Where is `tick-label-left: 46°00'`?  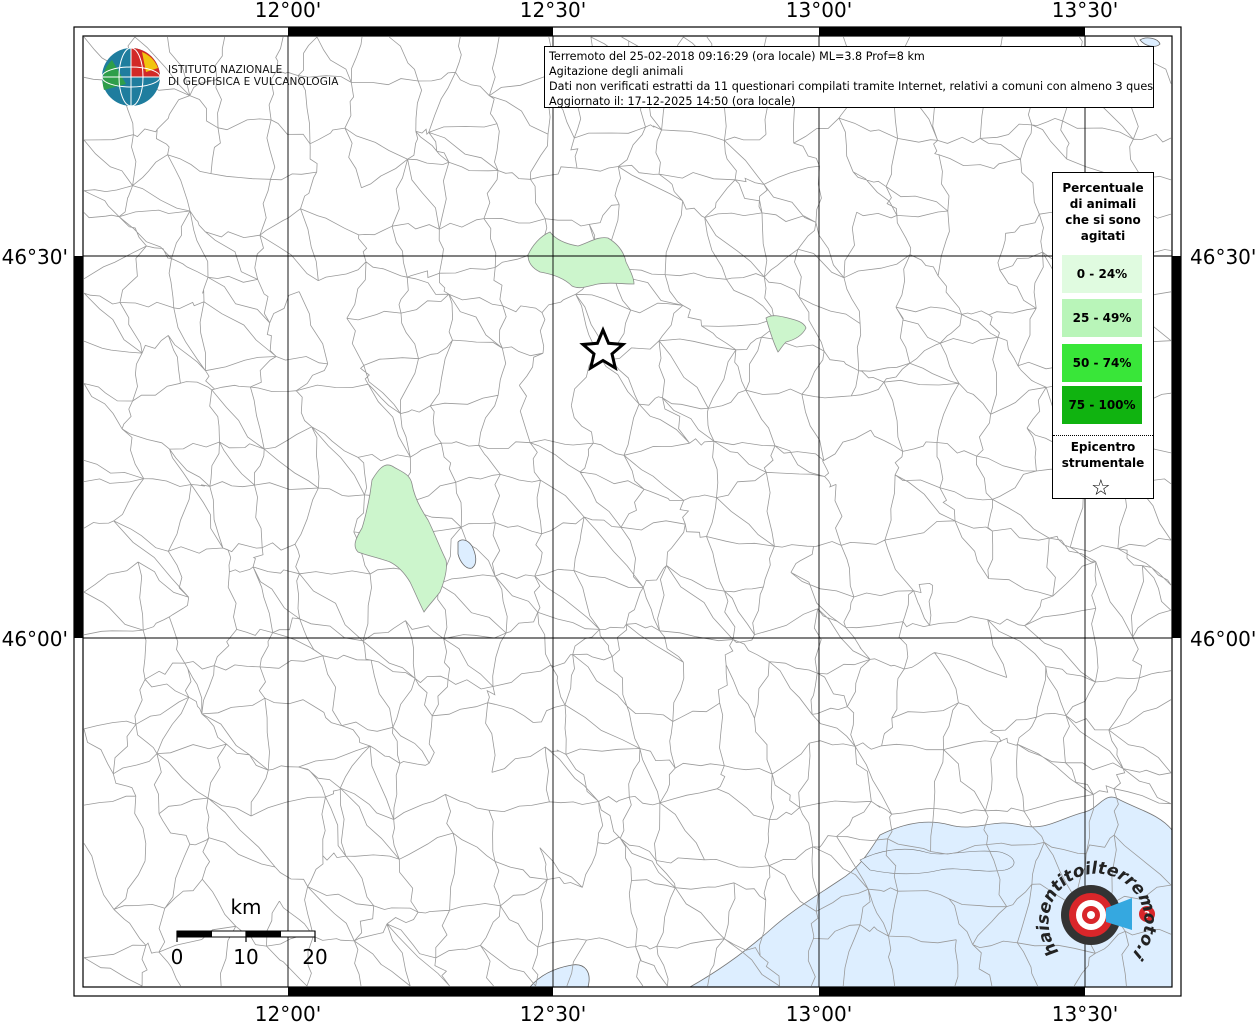 tick-label-left: 46°00' is located at coordinates (35, 639).